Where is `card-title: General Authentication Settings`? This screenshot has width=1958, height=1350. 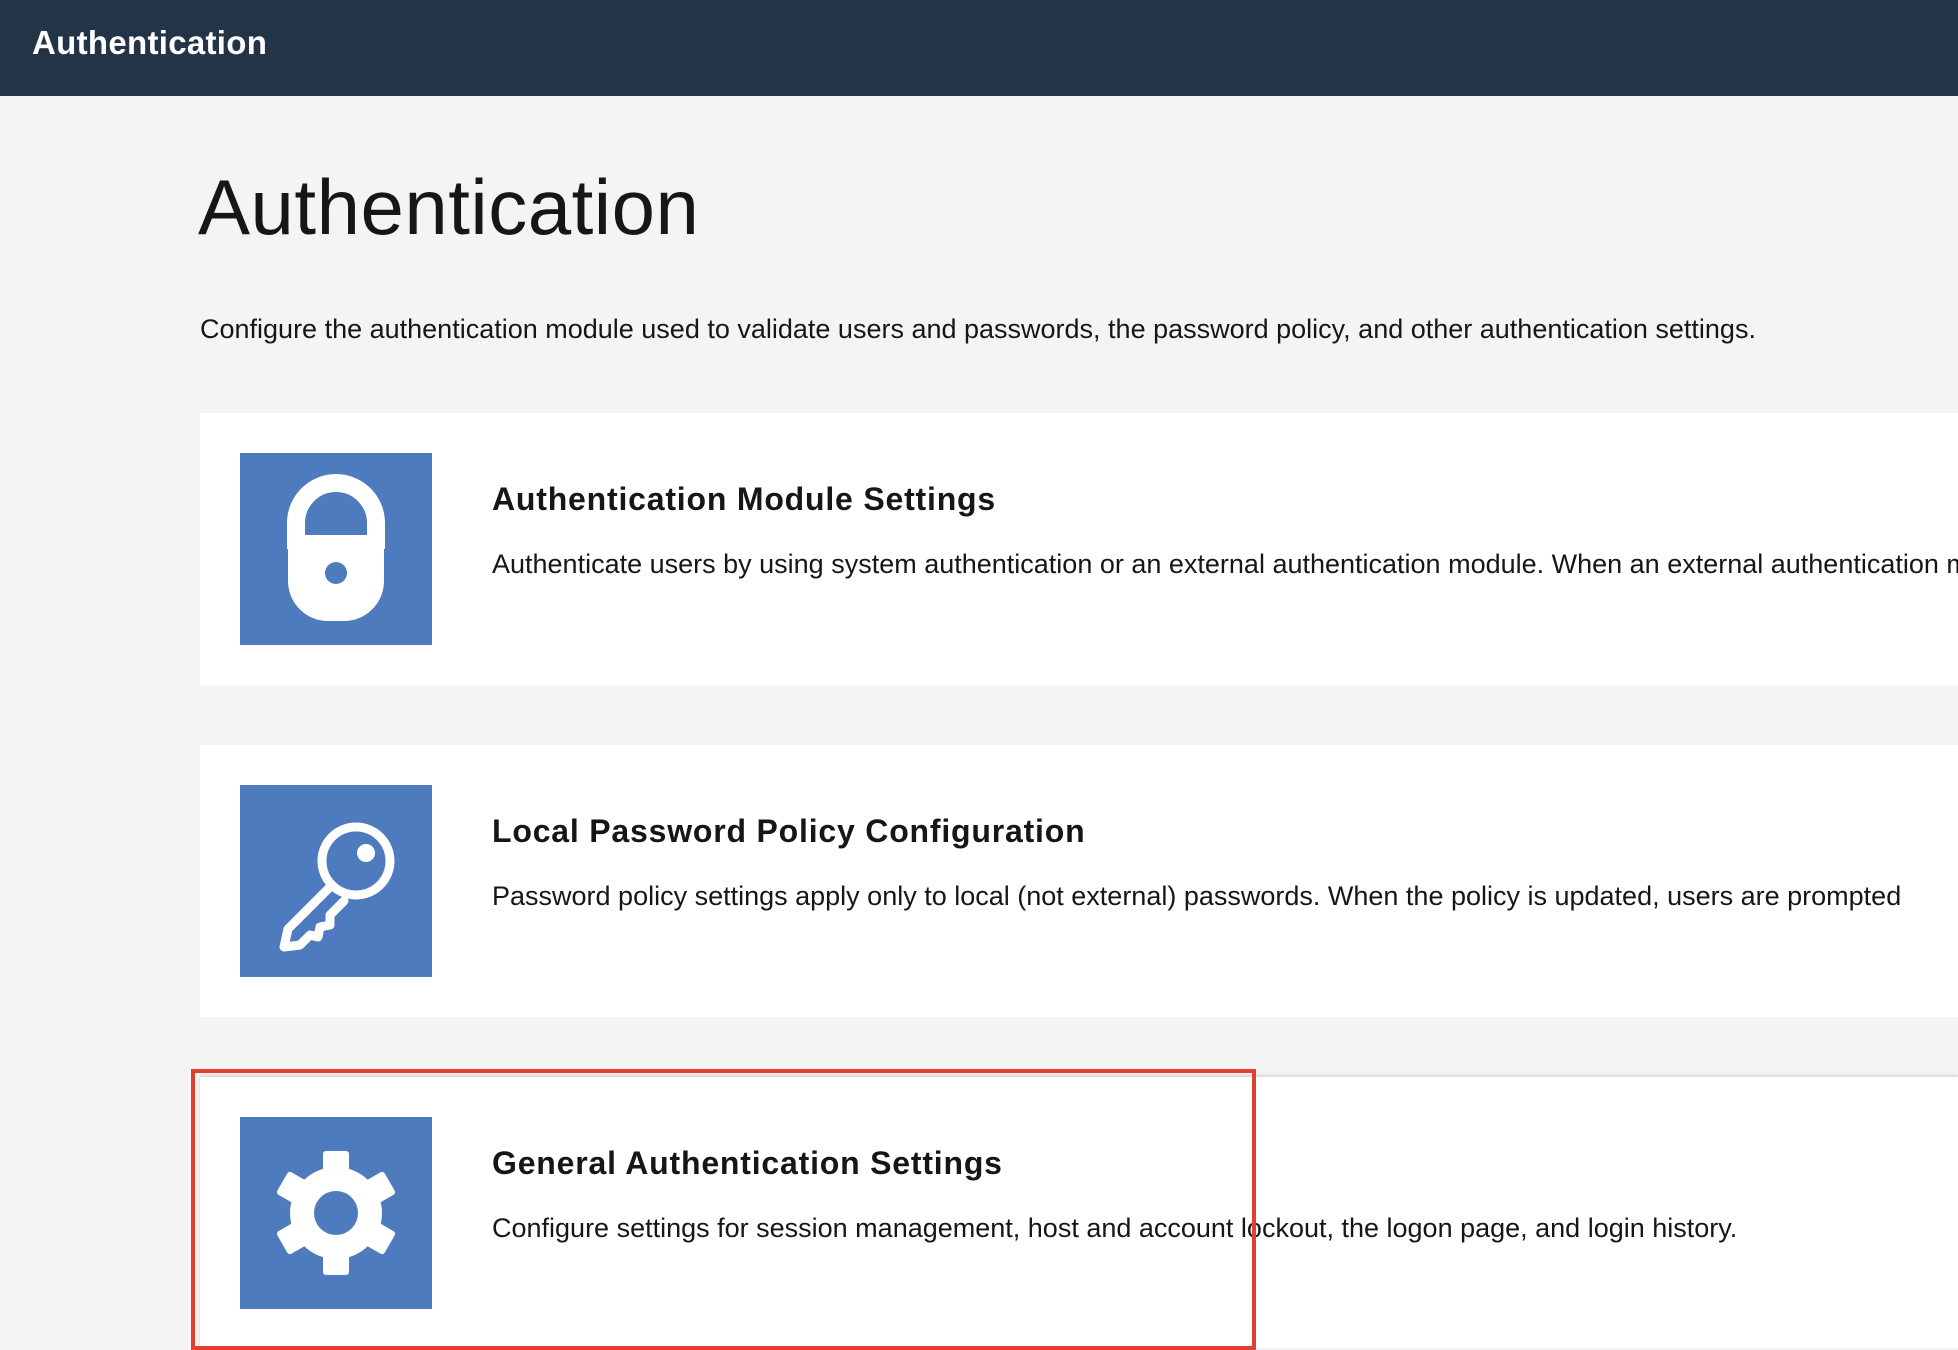
card-title: General Authentication Settings is located at coordinates (747, 1163).